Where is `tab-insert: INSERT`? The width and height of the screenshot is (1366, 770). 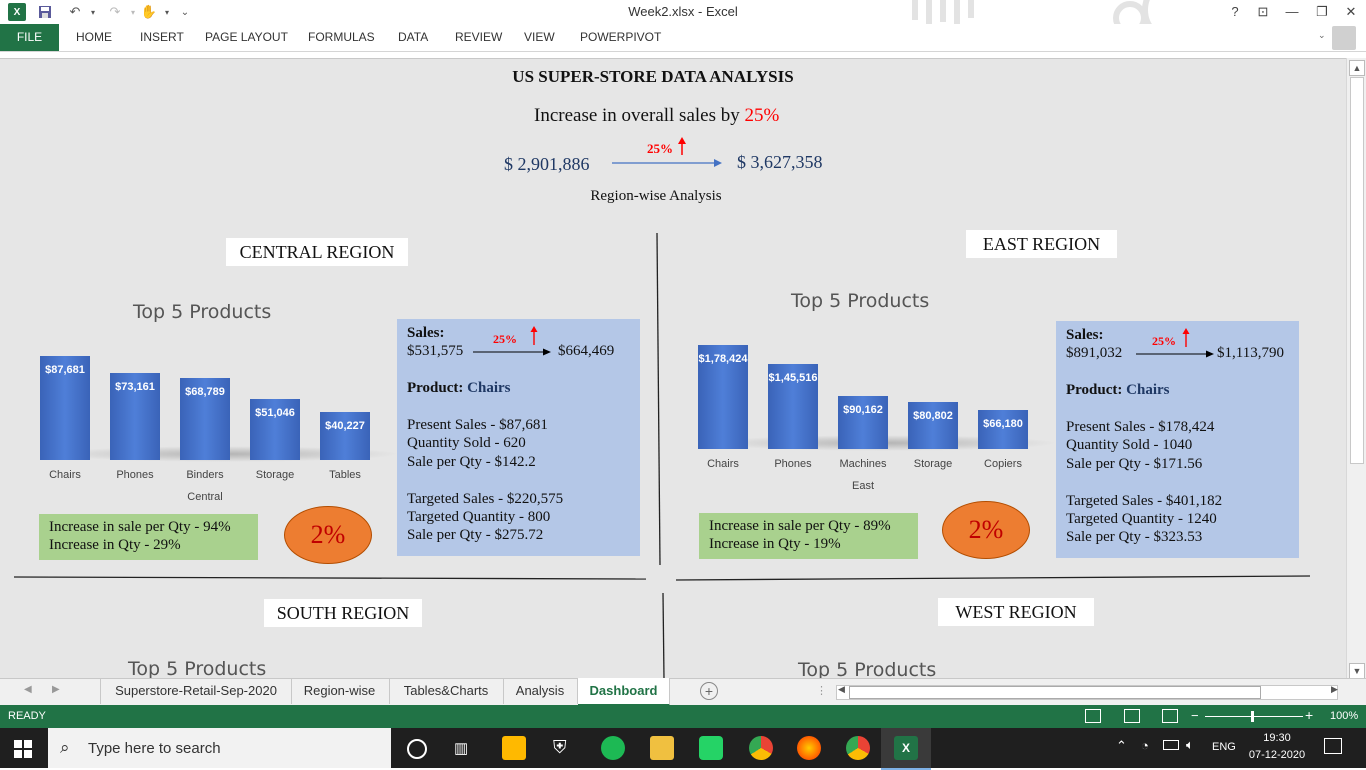
tab-insert: INSERT is located at coordinates (162, 37).